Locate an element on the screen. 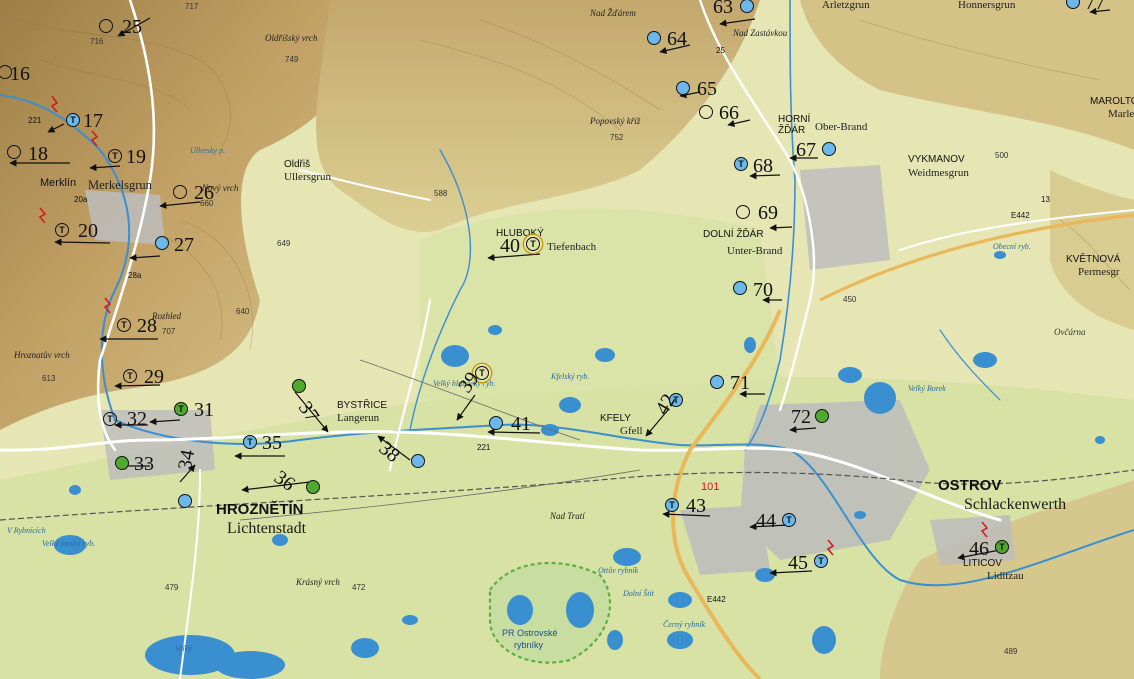 Image resolution: width=1134 pixels, height=679 pixels. station-18-number: 18 is located at coordinates (38, 154).